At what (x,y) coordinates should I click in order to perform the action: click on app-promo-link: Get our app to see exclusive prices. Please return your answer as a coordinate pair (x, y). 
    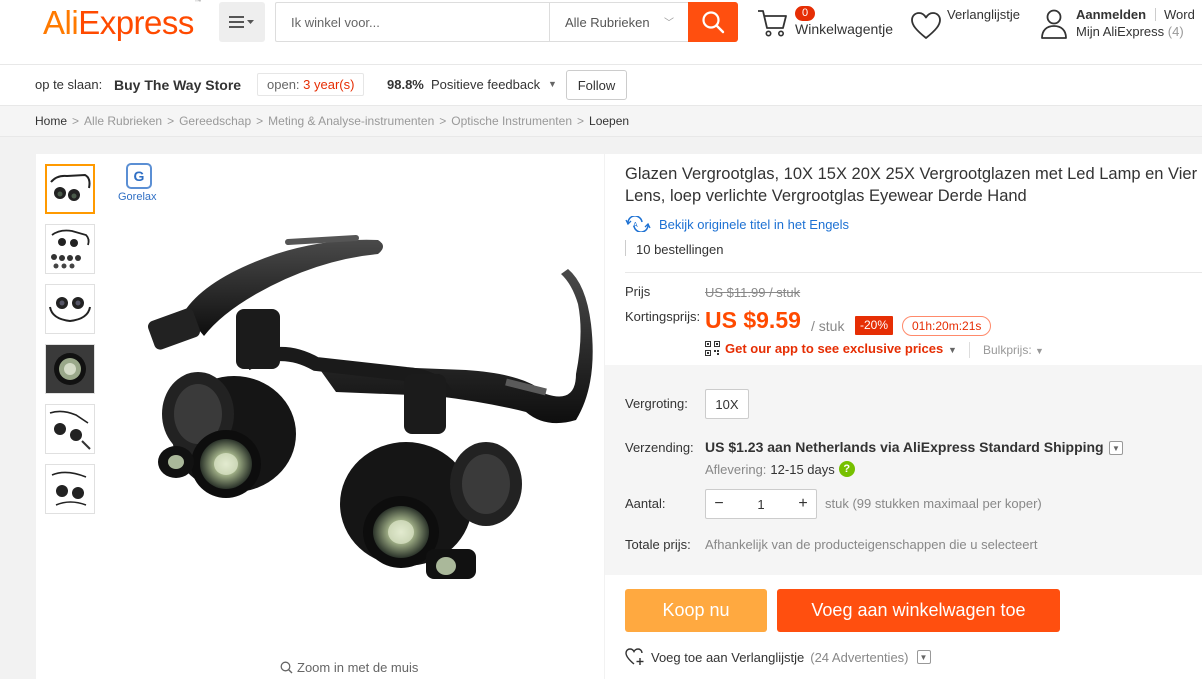
    Looking at the image, I should click on (824, 348).